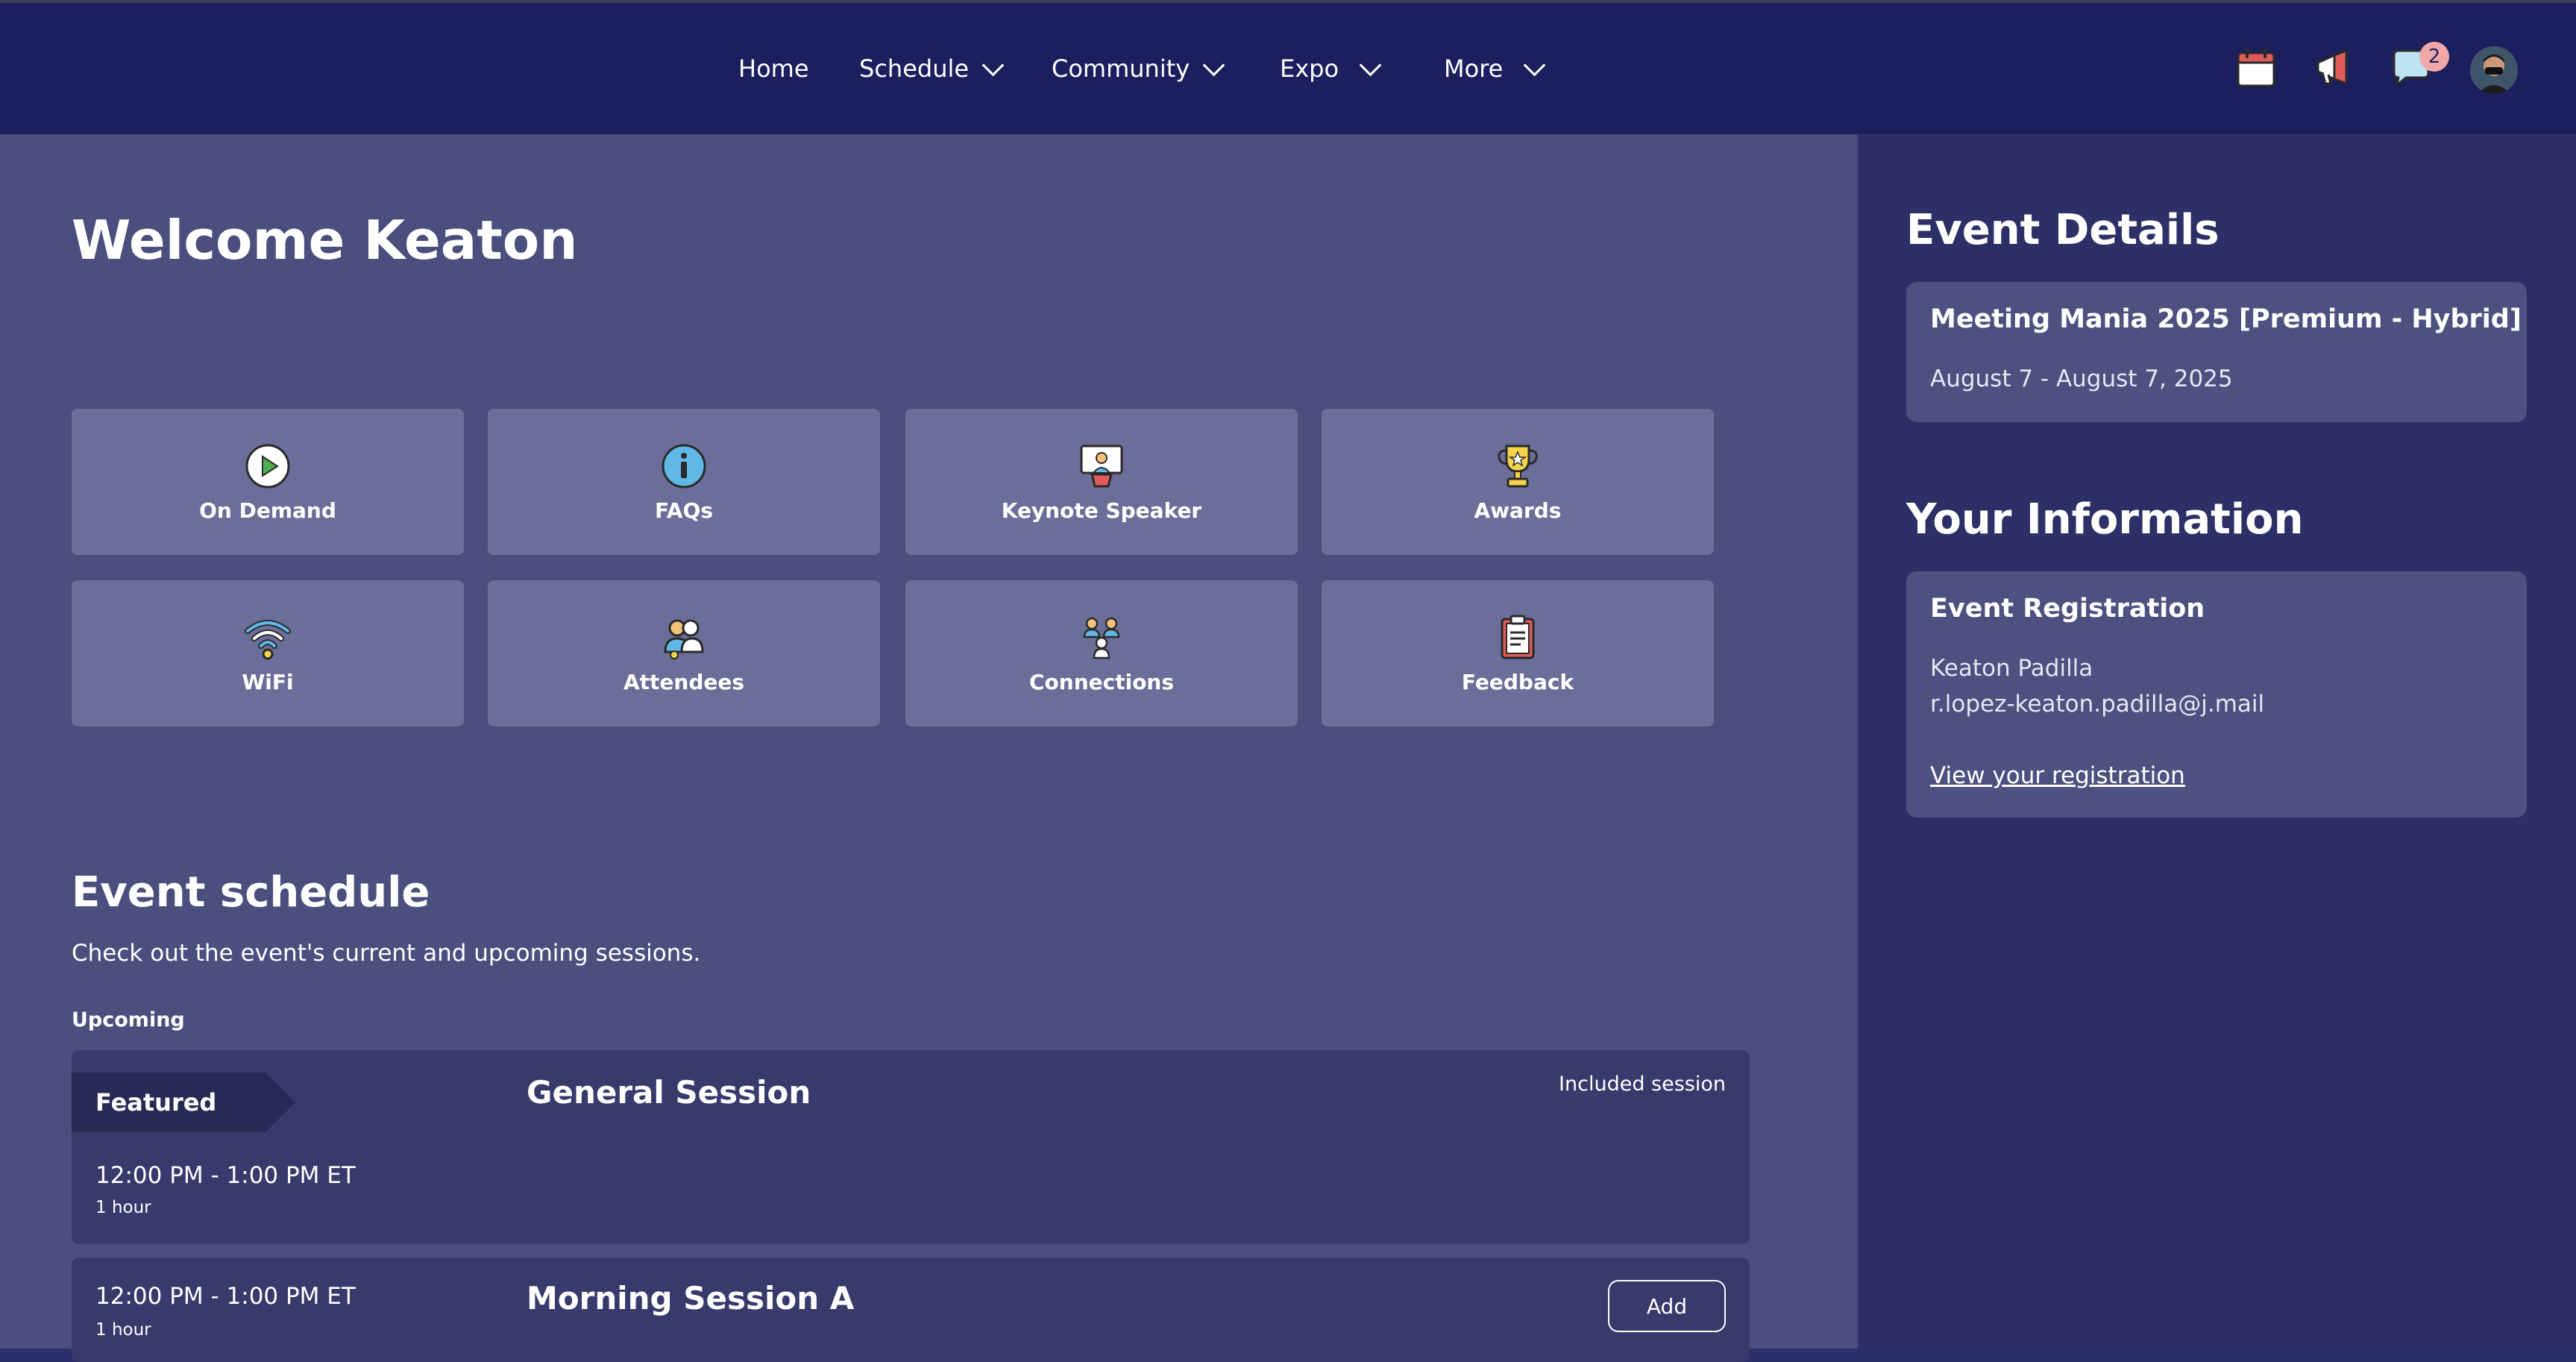 This screenshot has height=1362, width=2576. What do you see at coordinates (2067, 609) in the screenshot?
I see `registration-title: Event Registration` at bounding box center [2067, 609].